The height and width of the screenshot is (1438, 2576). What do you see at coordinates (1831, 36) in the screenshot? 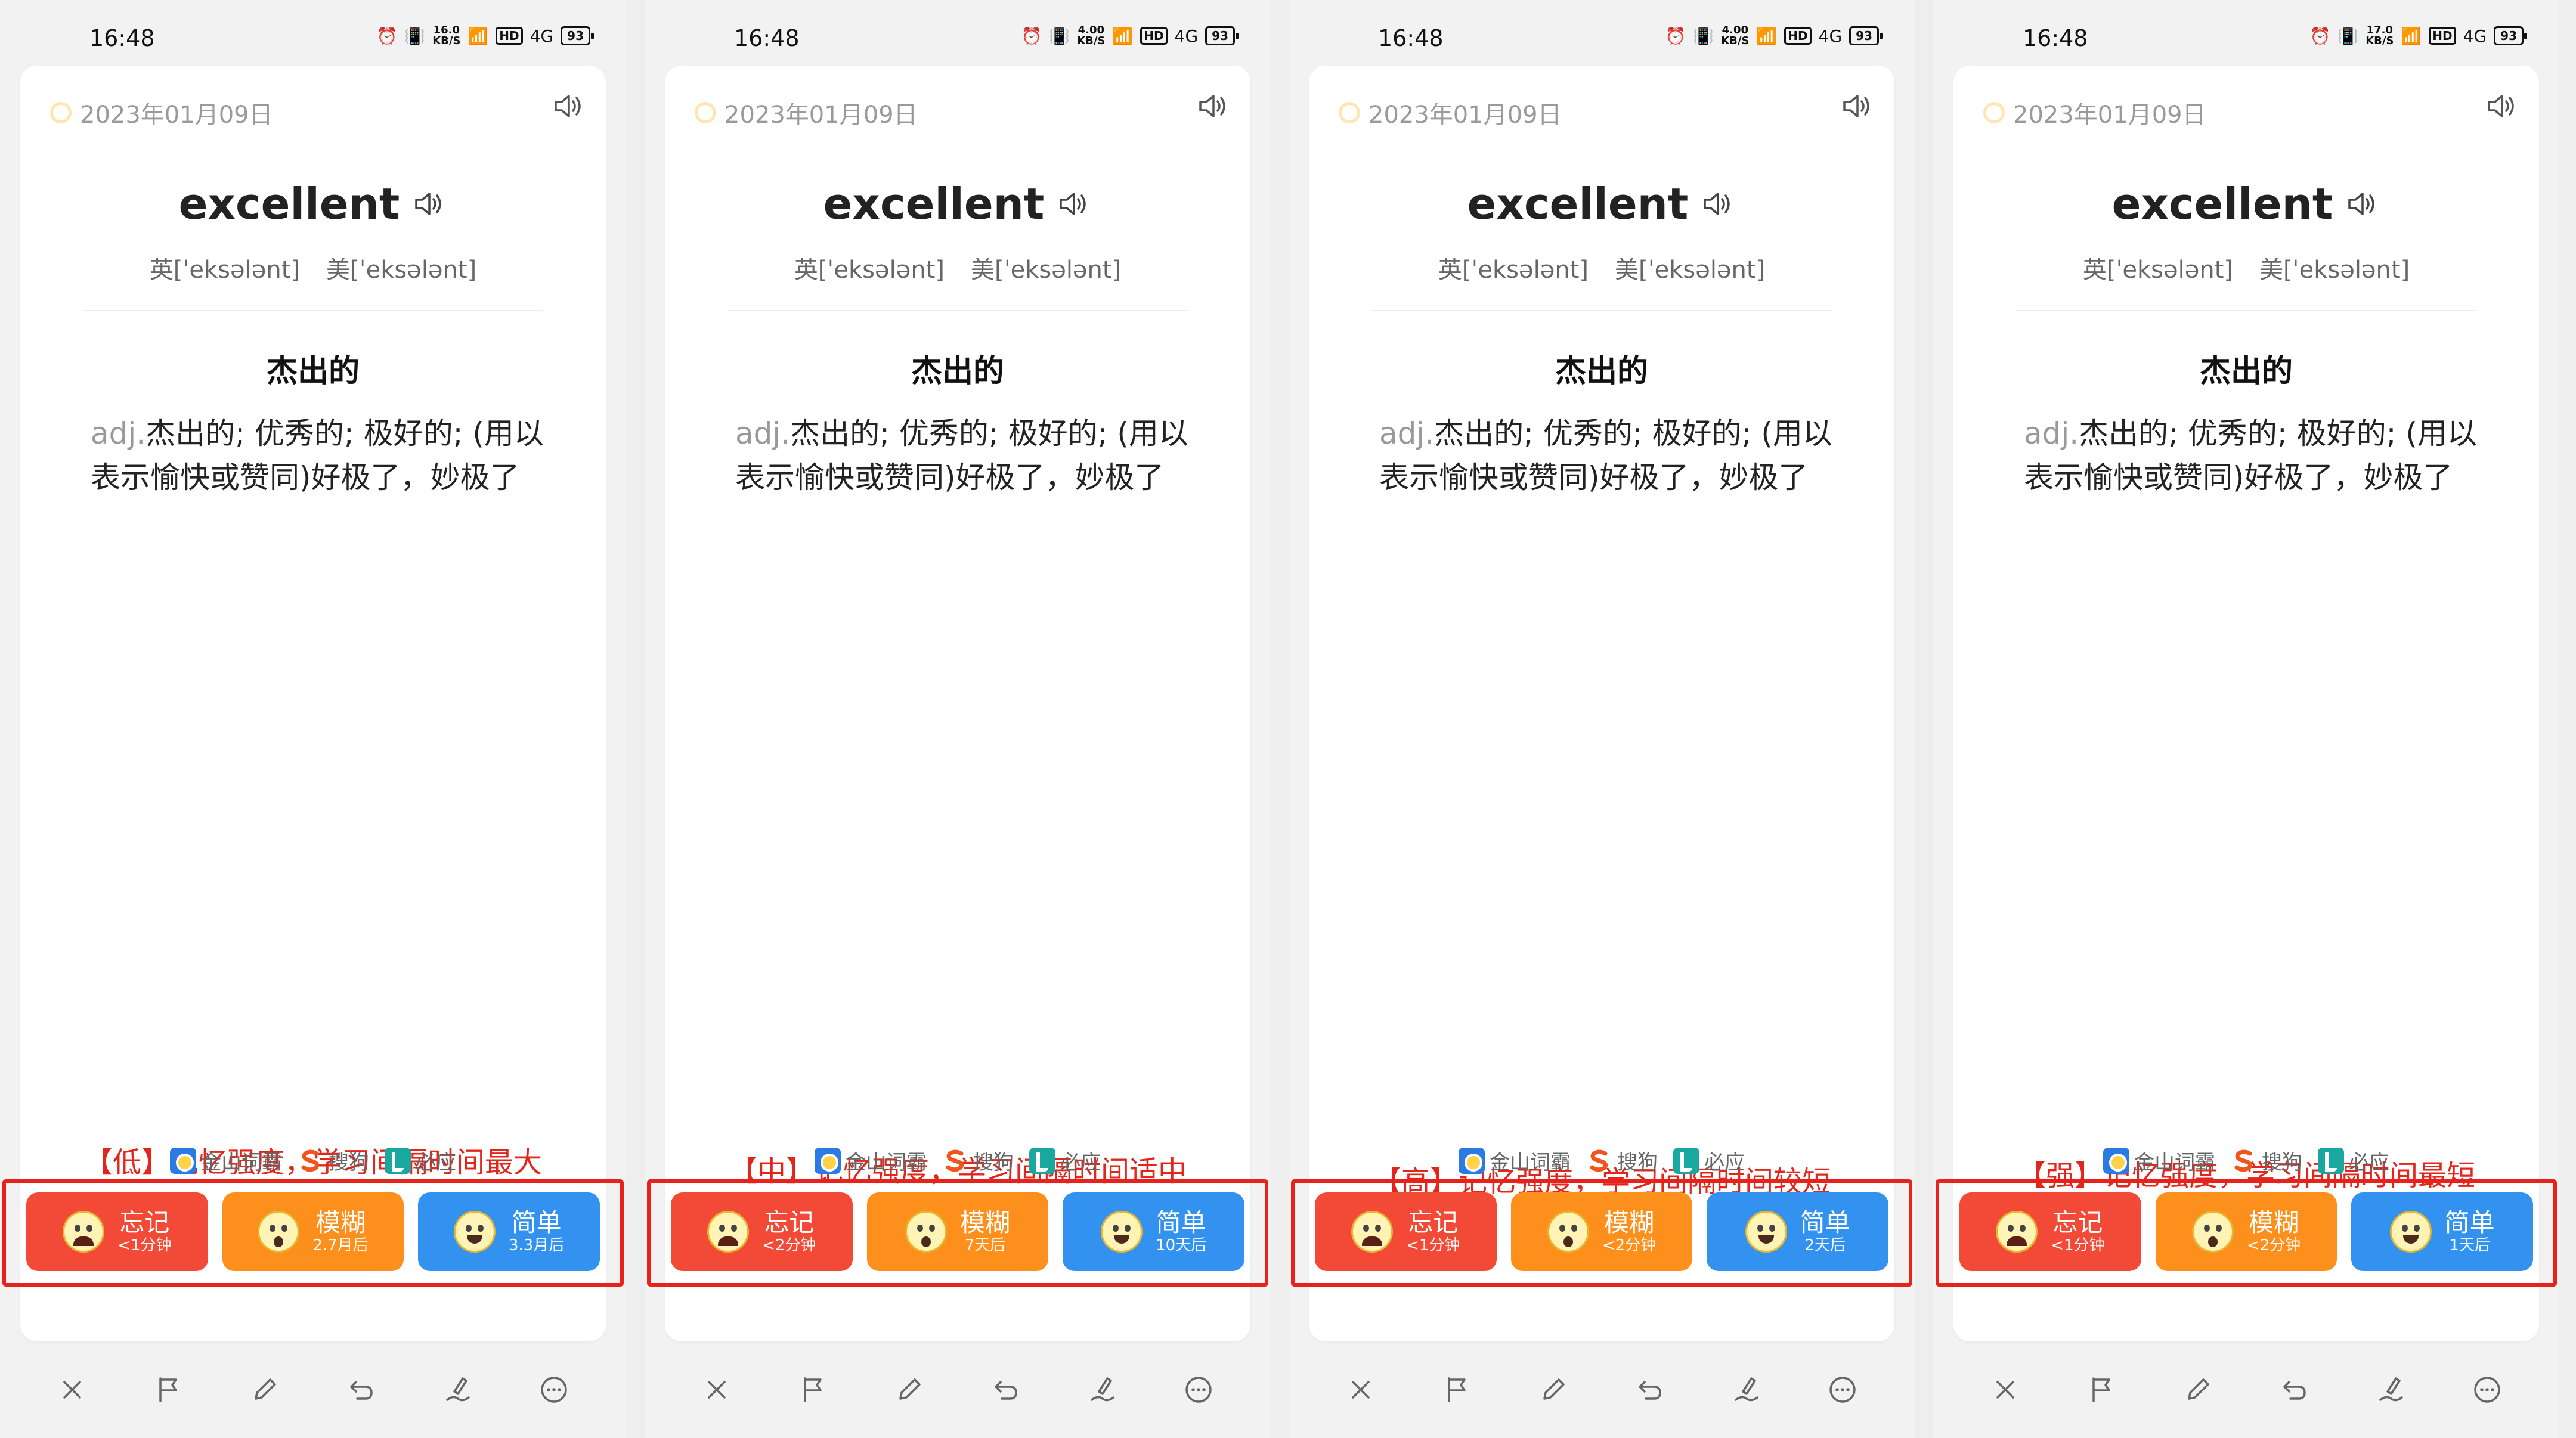
I see `signal-icon: 4G` at bounding box center [1831, 36].